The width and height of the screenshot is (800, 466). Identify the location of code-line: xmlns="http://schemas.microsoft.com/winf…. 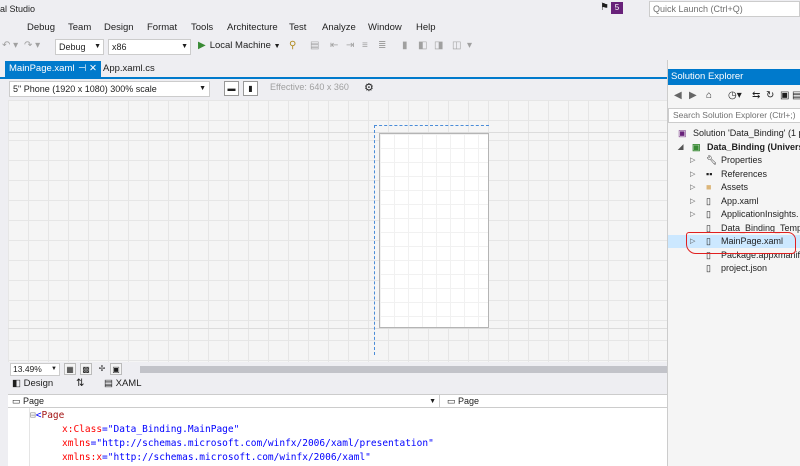
(248, 443).